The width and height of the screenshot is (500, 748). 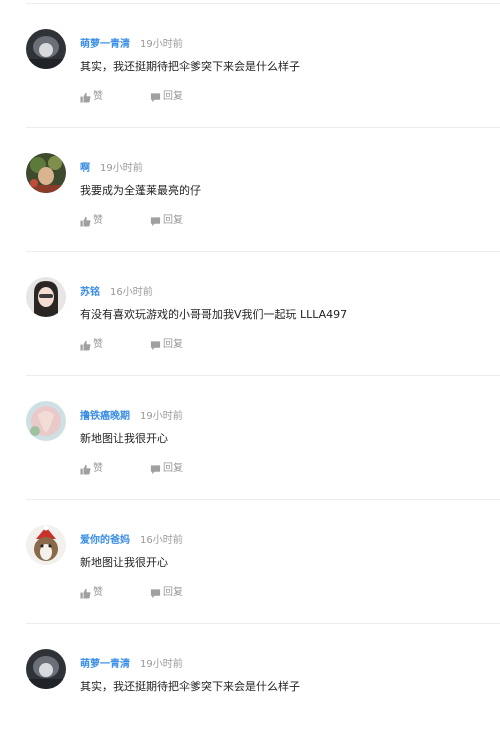 What do you see at coordinates (105, 540) in the screenshot?
I see `username-link: 爱你的爸妈` at bounding box center [105, 540].